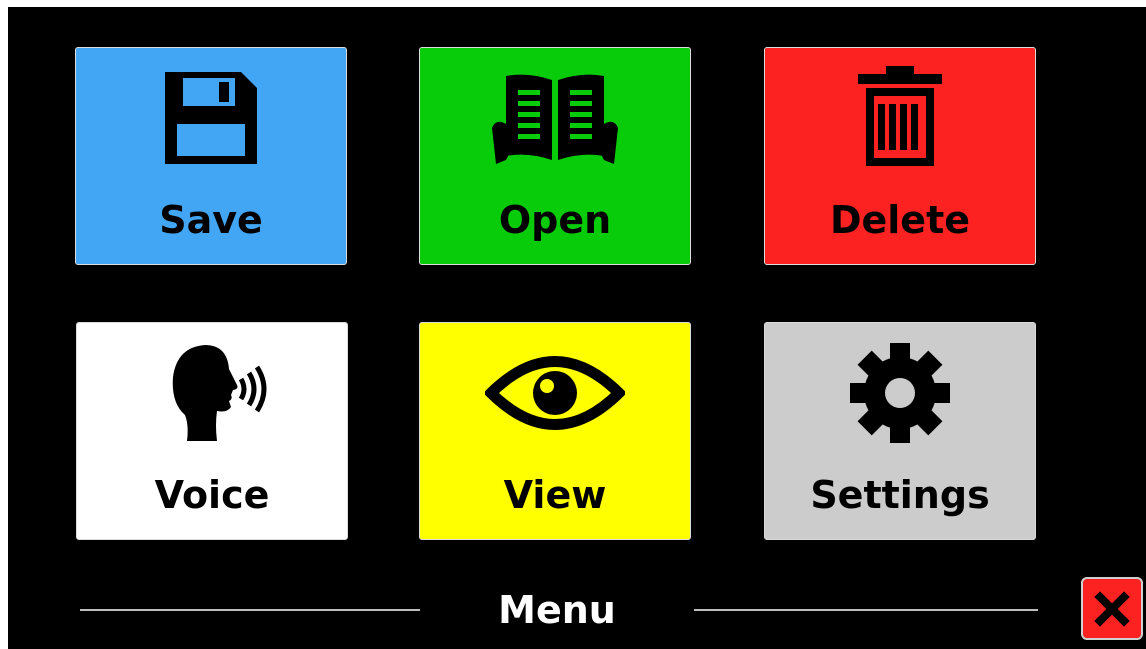  What do you see at coordinates (900, 393) in the screenshot?
I see `gear-icon` at bounding box center [900, 393].